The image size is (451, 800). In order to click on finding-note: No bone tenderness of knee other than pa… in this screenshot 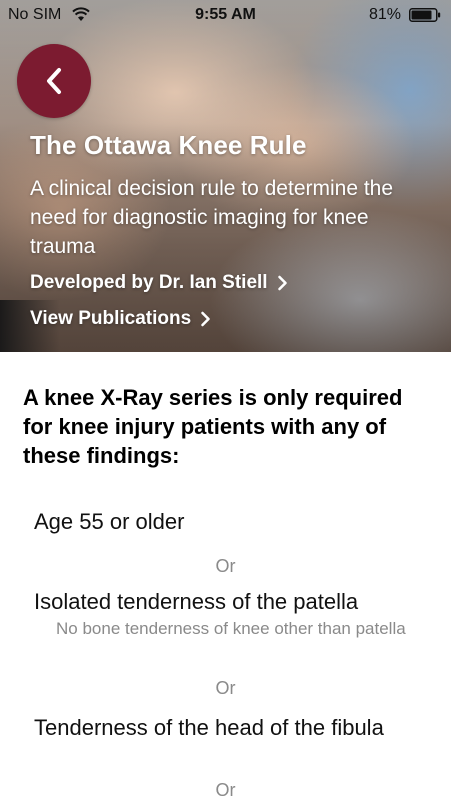, I will do `click(231, 628)`.